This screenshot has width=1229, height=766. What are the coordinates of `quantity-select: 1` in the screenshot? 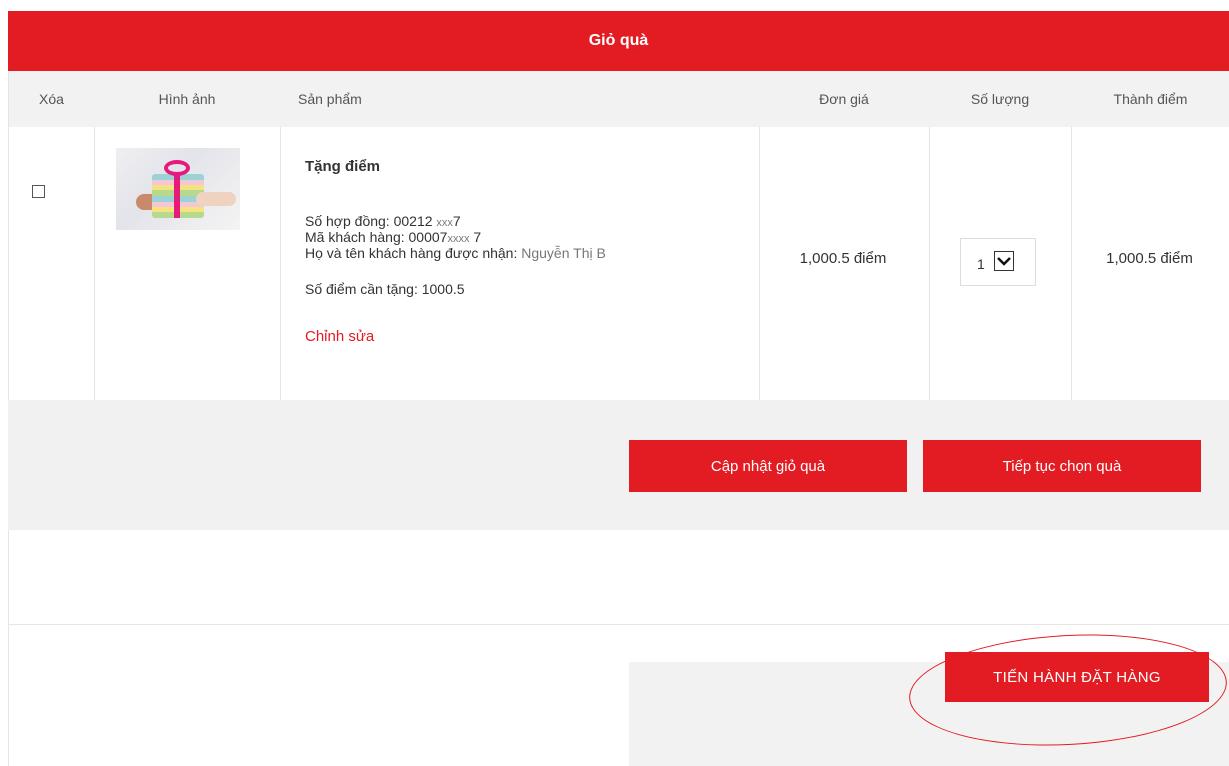 It's located at (998, 262).